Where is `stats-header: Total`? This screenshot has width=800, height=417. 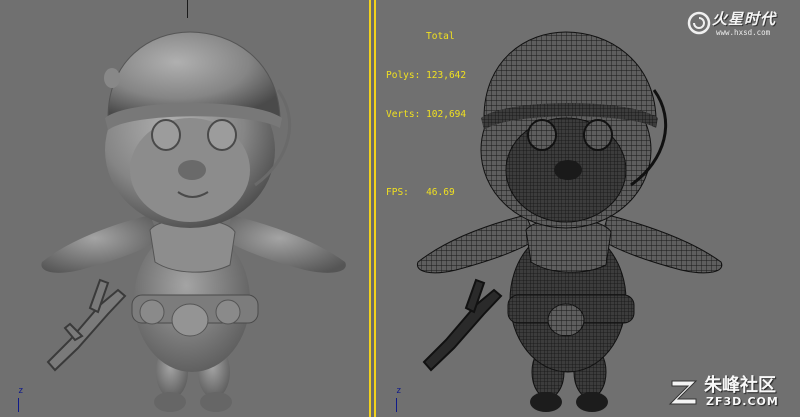
stats-header: Total is located at coordinates (440, 36).